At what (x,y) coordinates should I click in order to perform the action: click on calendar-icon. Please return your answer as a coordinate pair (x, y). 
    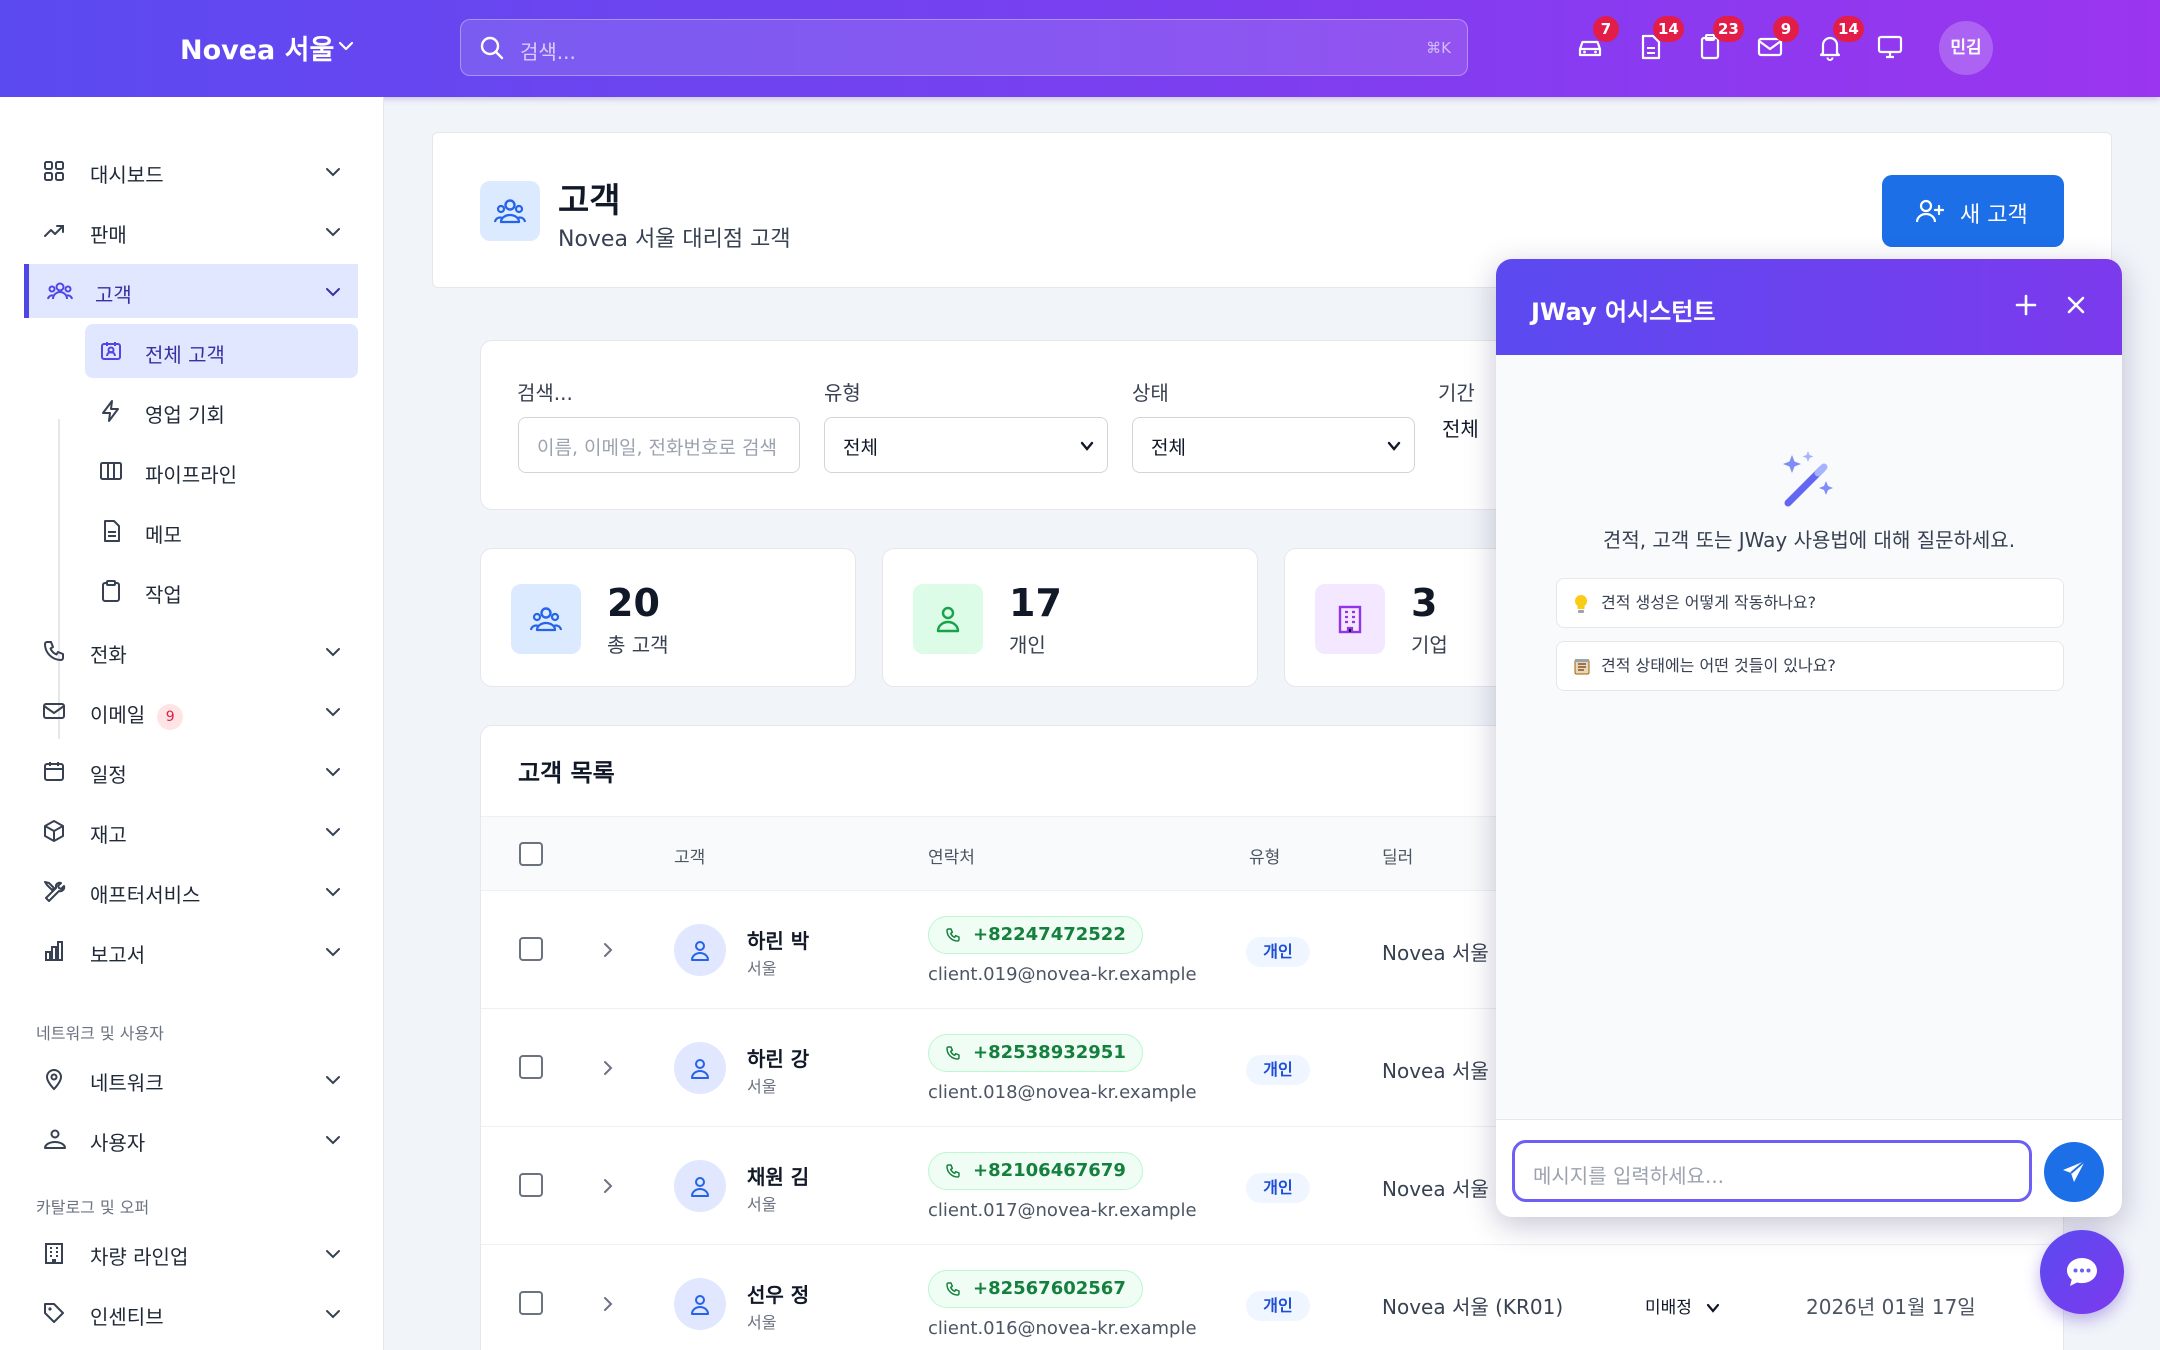
    Looking at the image, I should click on (54, 771).